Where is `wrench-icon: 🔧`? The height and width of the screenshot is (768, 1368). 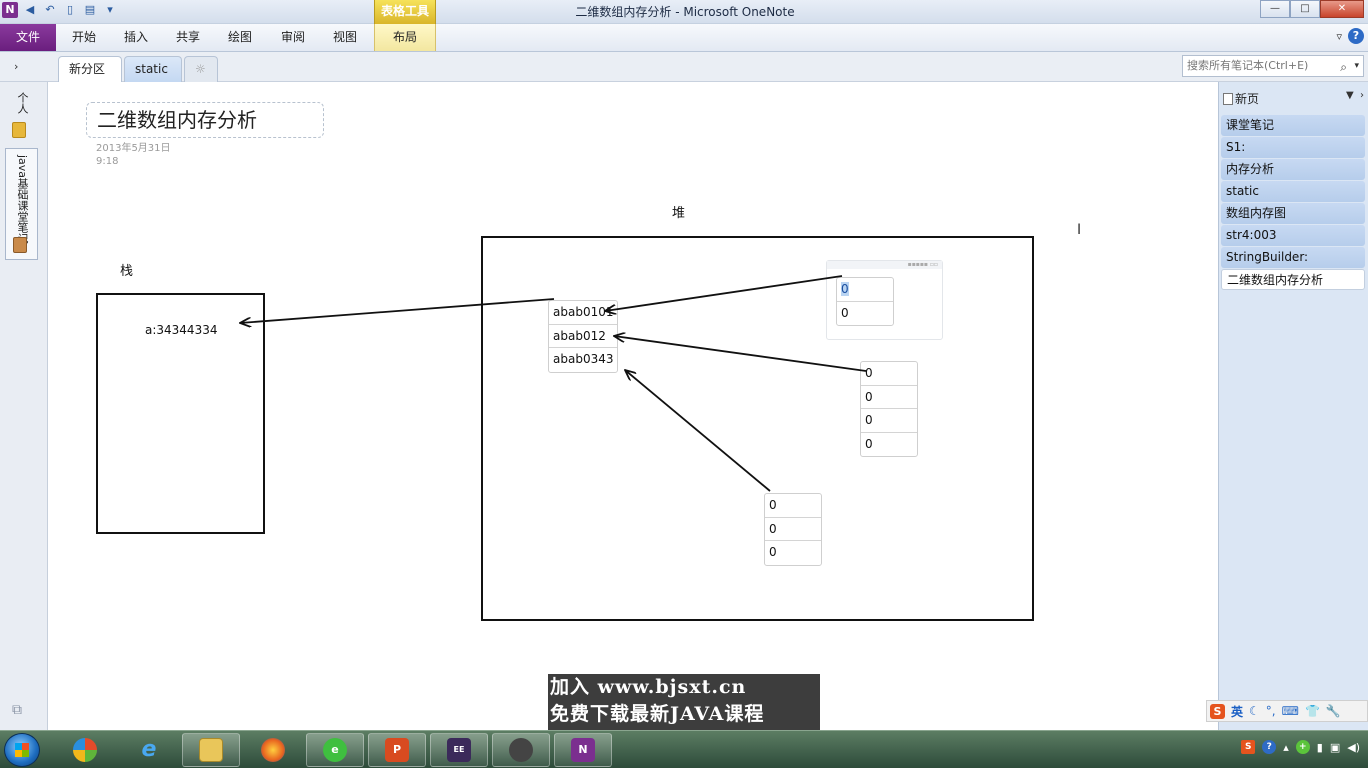
wrench-icon: 🔧 is located at coordinates (1333, 711).